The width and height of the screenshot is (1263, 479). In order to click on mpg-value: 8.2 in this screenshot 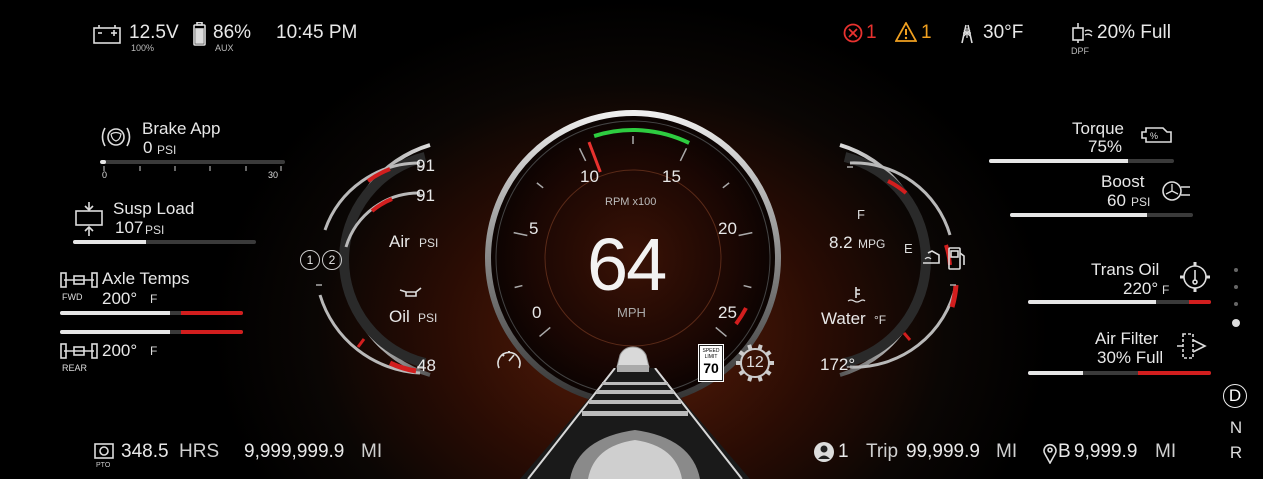, I will do `click(841, 242)`.